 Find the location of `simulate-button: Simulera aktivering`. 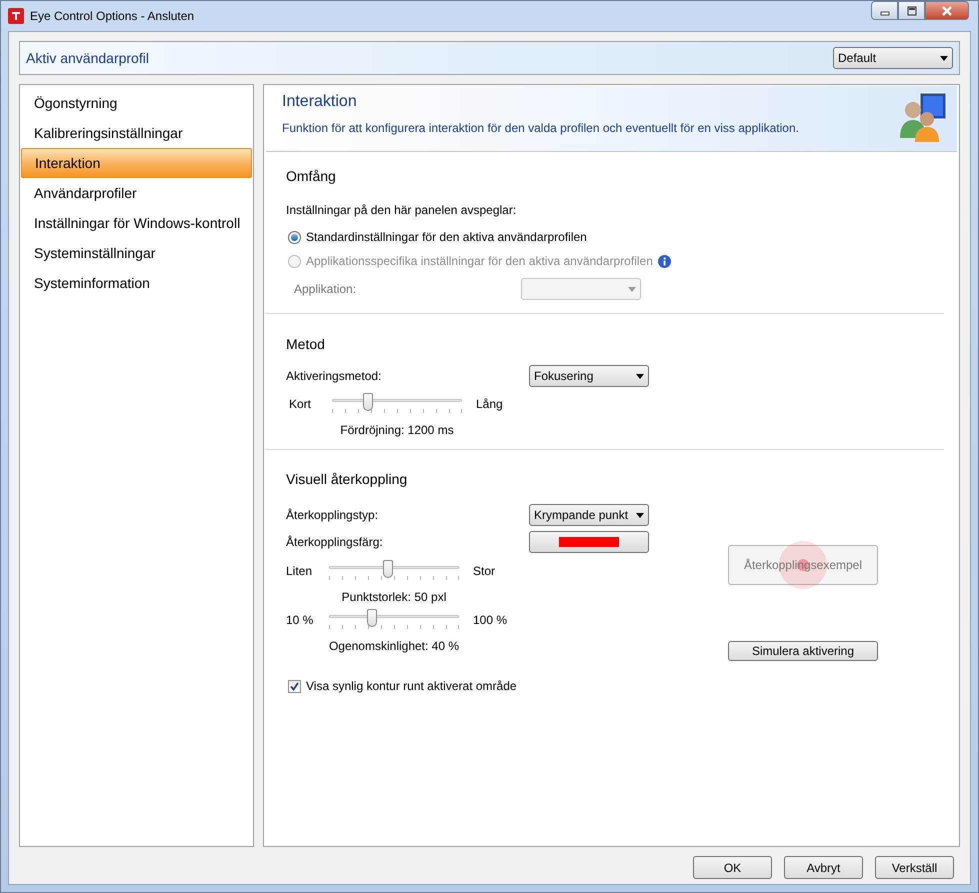

simulate-button: Simulera aktivering is located at coordinates (803, 651).